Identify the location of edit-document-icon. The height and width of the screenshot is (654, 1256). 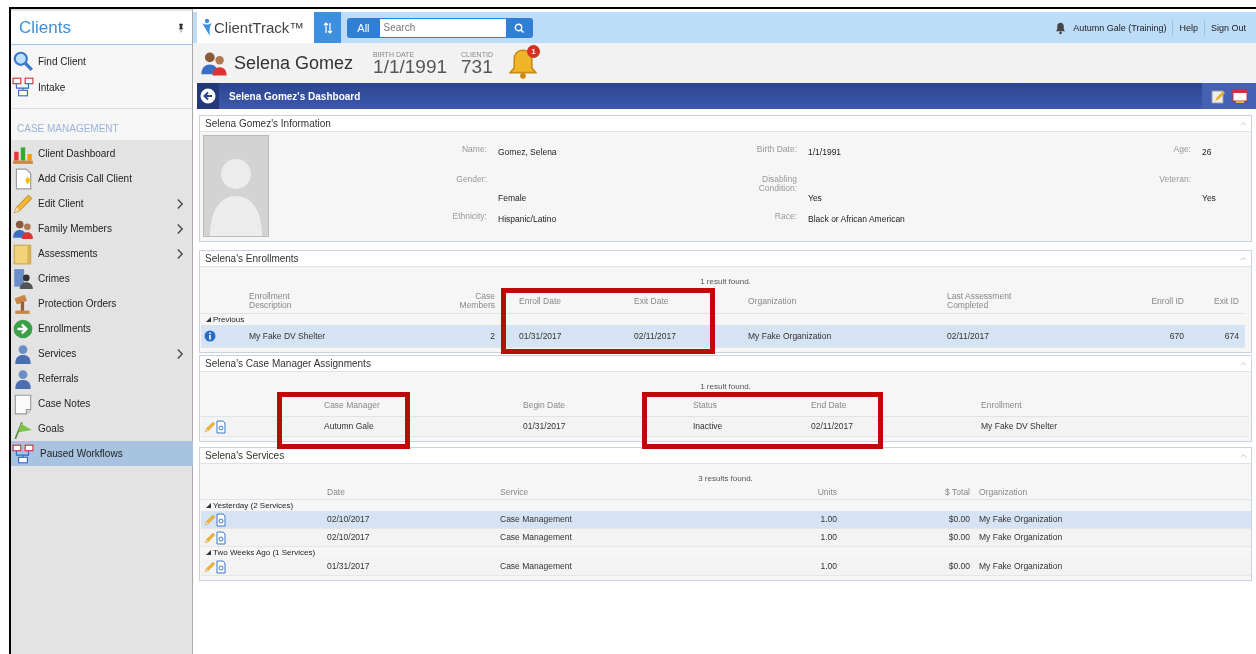
(1218, 96).